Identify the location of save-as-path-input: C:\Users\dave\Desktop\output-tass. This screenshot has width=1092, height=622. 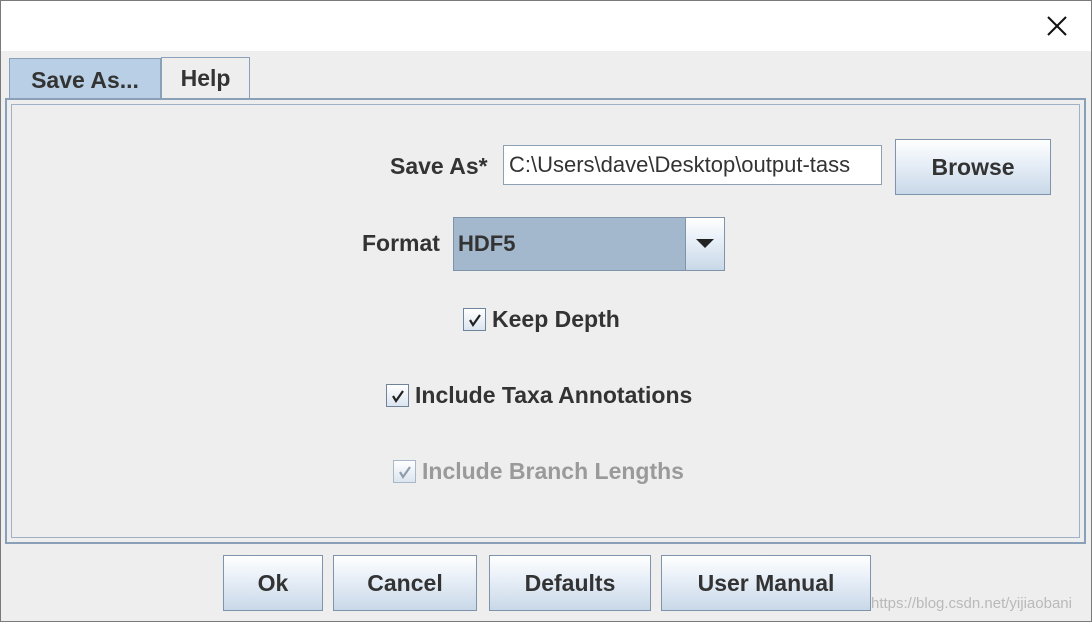
(692, 165).